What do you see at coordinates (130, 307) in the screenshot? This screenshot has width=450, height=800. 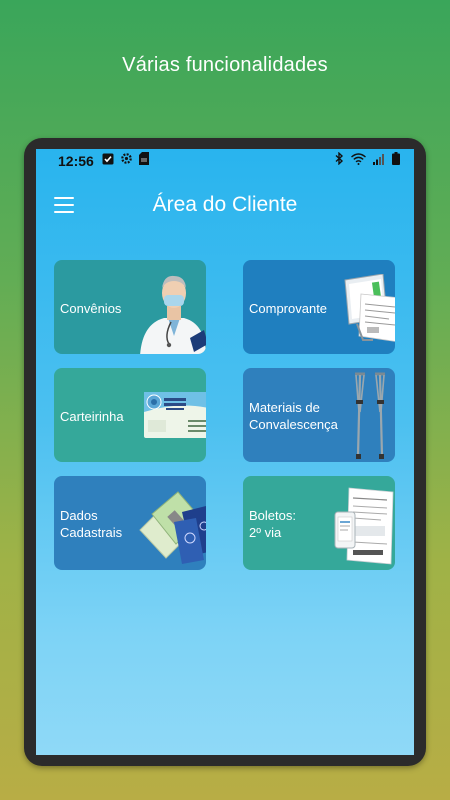 I see `card-convenios: Convênios` at bounding box center [130, 307].